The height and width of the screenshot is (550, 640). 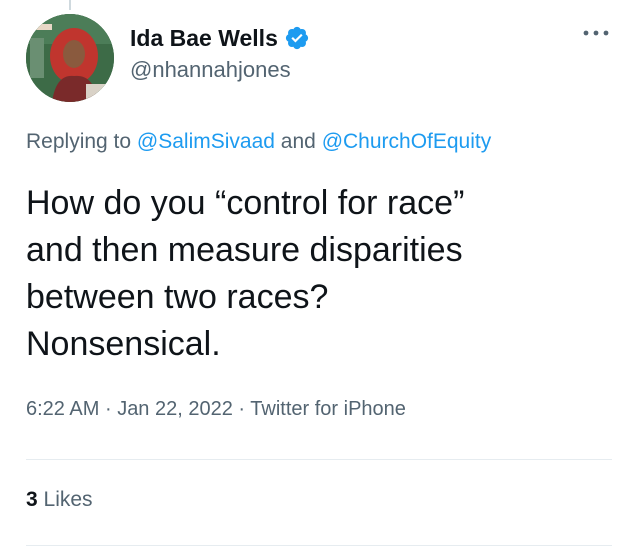 What do you see at coordinates (62, 409) in the screenshot?
I see `tweet-time: 6:22 AM` at bounding box center [62, 409].